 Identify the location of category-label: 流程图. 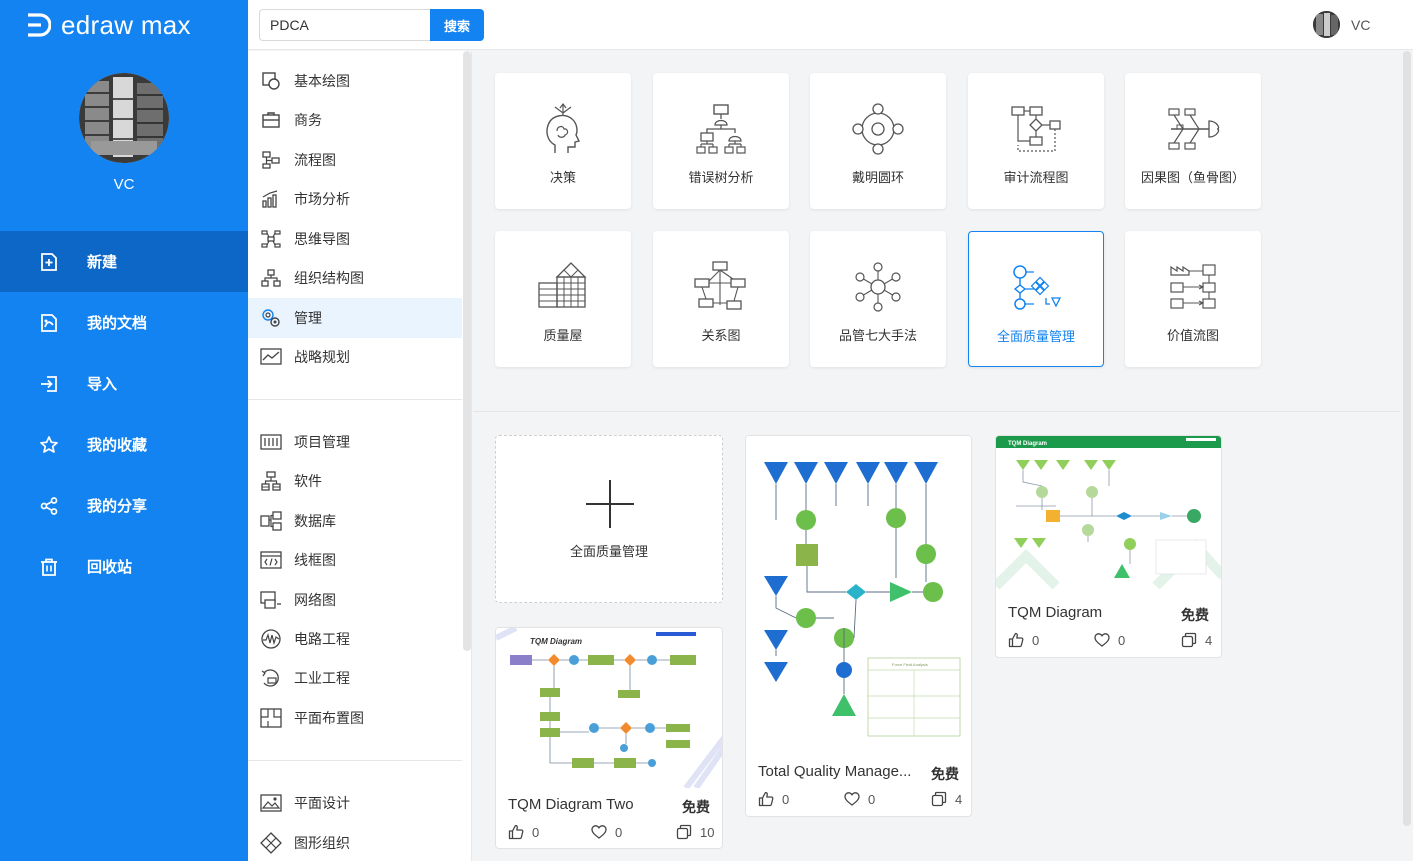
(315, 161).